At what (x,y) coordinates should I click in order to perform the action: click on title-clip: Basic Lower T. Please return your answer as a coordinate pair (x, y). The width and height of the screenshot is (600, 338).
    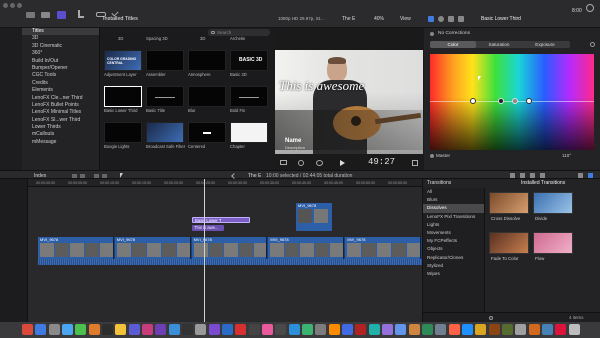
    Looking at the image, I should click on (221, 220).